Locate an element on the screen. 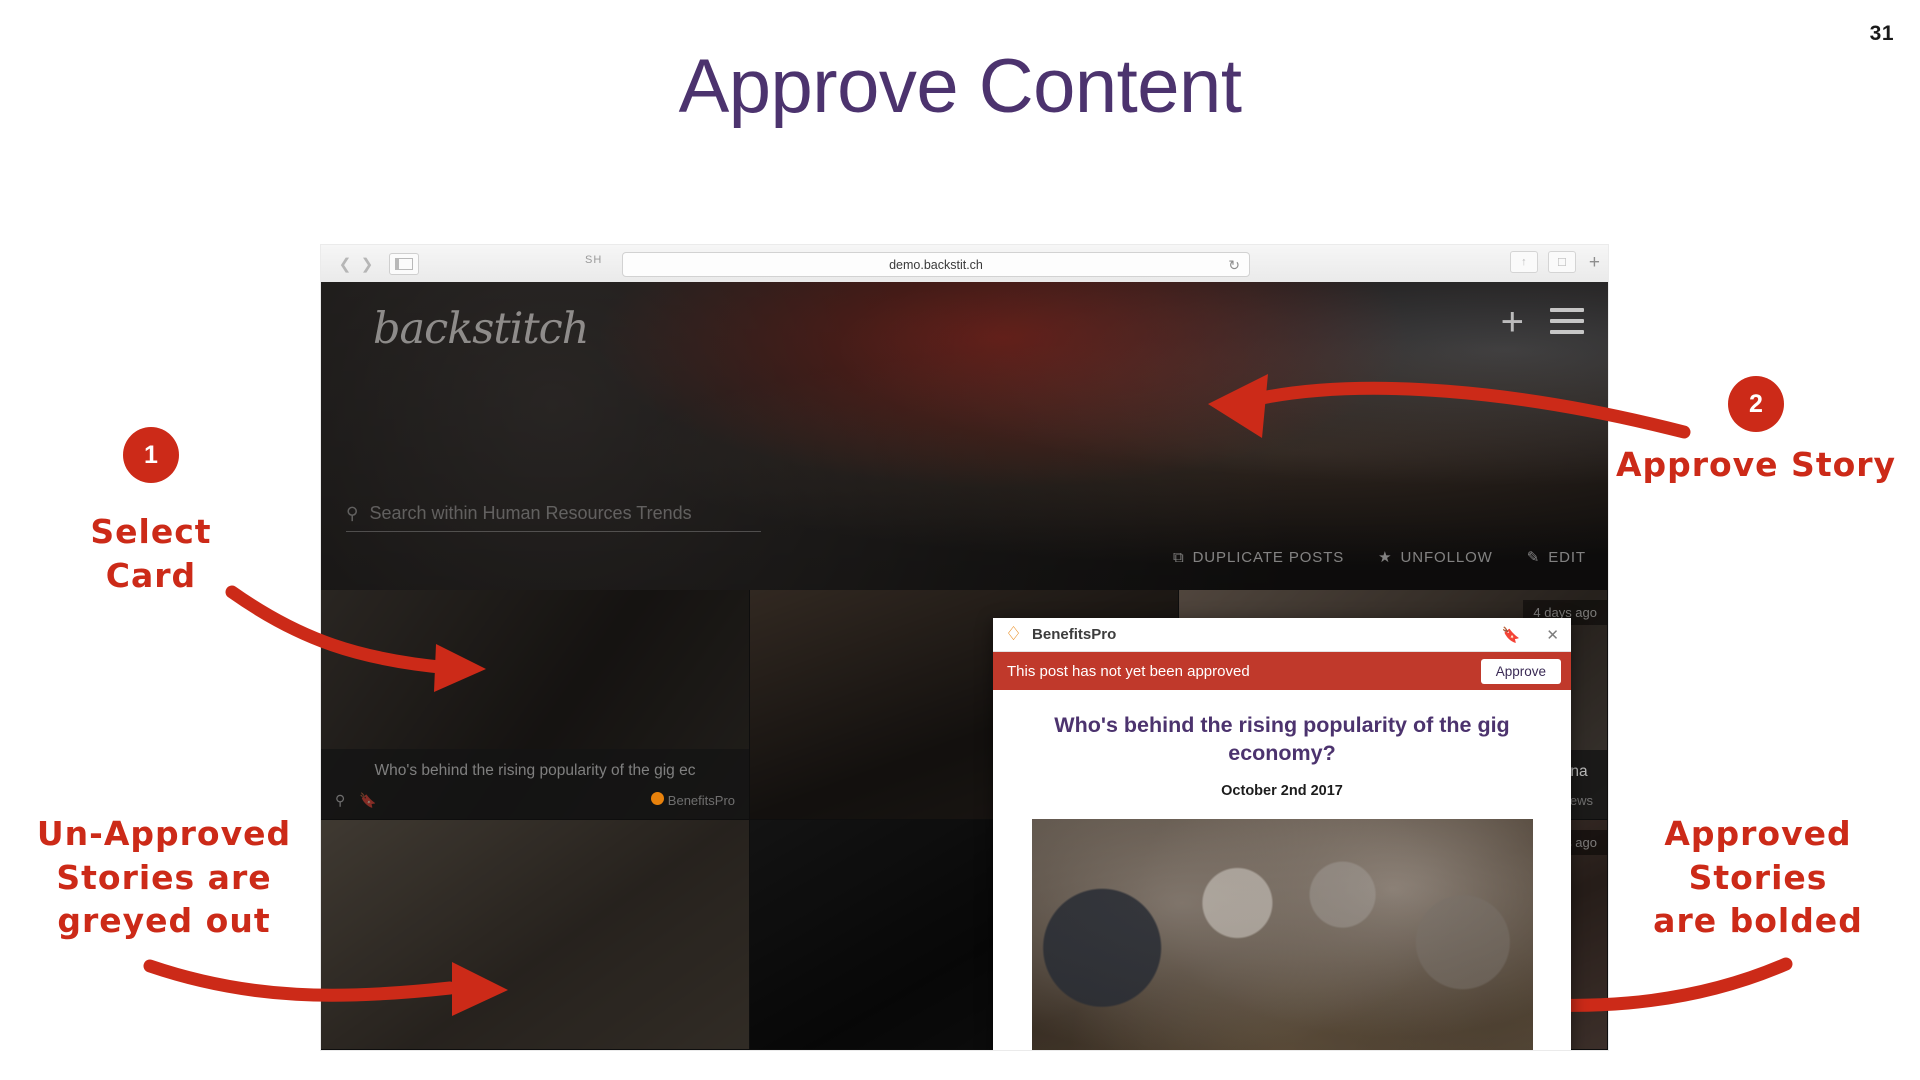 The height and width of the screenshot is (1080, 1920). plus-icon: + is located at coordinates (1512, 322).